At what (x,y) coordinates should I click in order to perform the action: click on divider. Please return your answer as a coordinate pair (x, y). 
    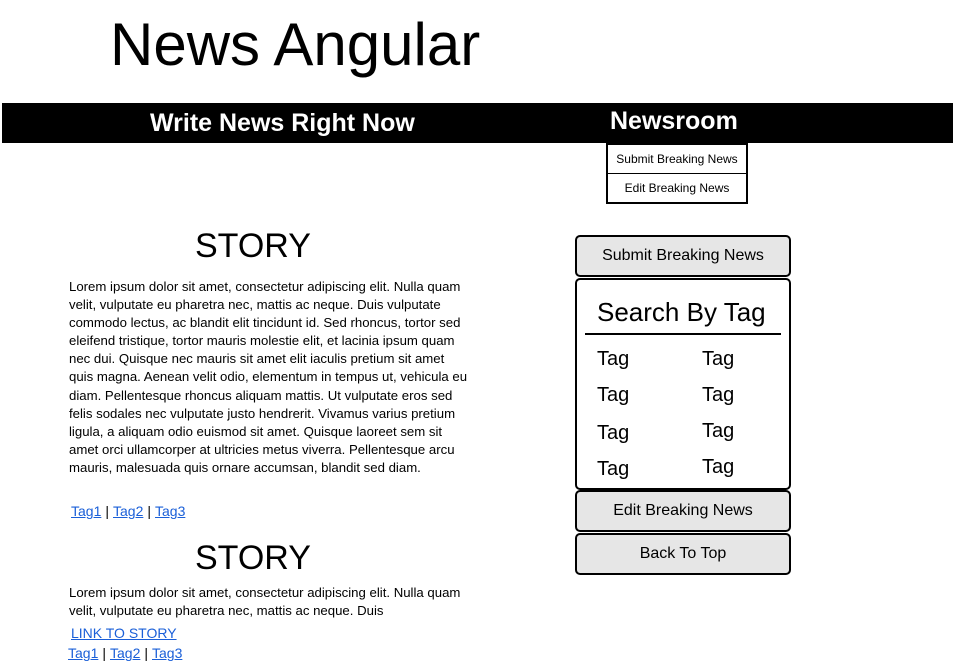
    Looking at the image, I should click on (683, 334).